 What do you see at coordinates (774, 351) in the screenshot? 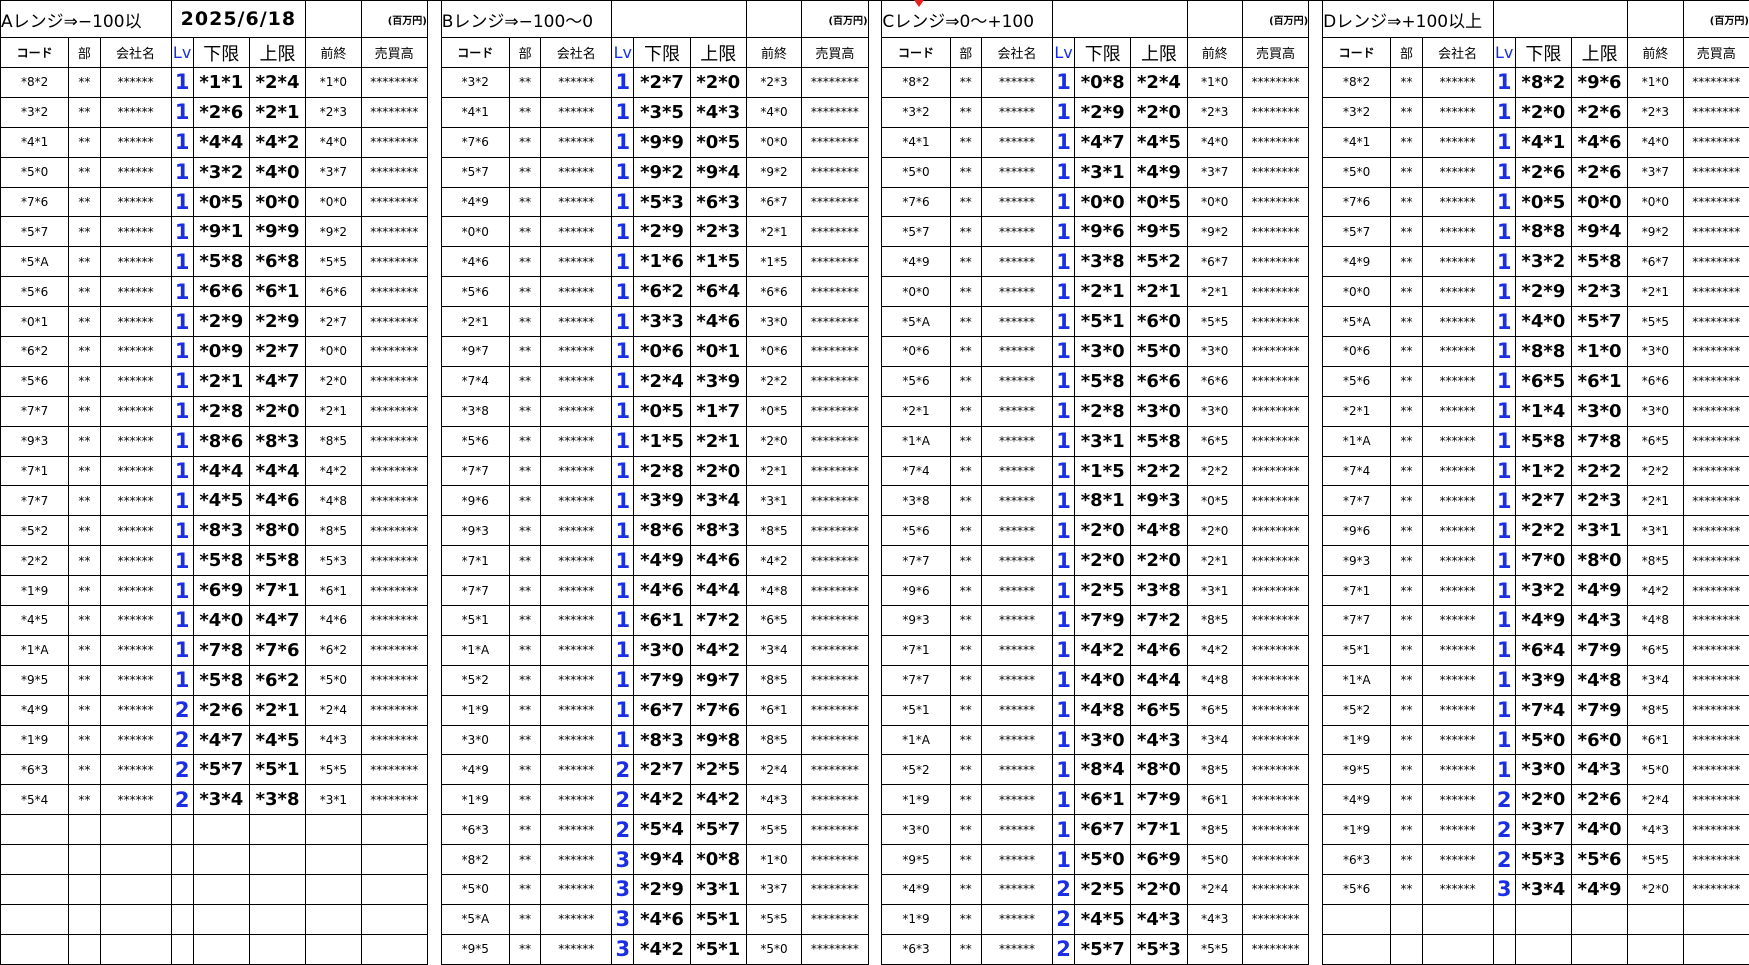
I see `cell-pc: *0*6` at bounding box center [774, 351].